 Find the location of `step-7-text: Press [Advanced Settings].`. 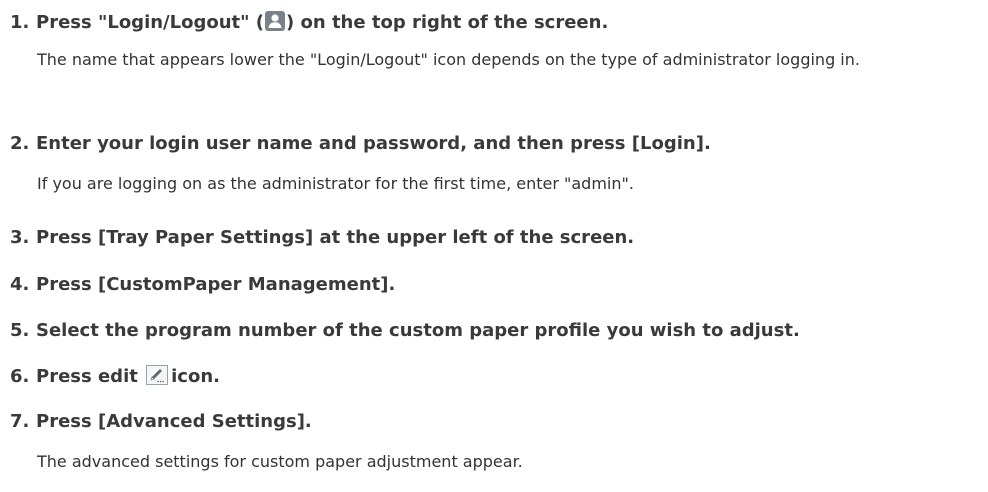

step-7-text: Press [Advanced Settings]. is located at coordinates (174, 421).